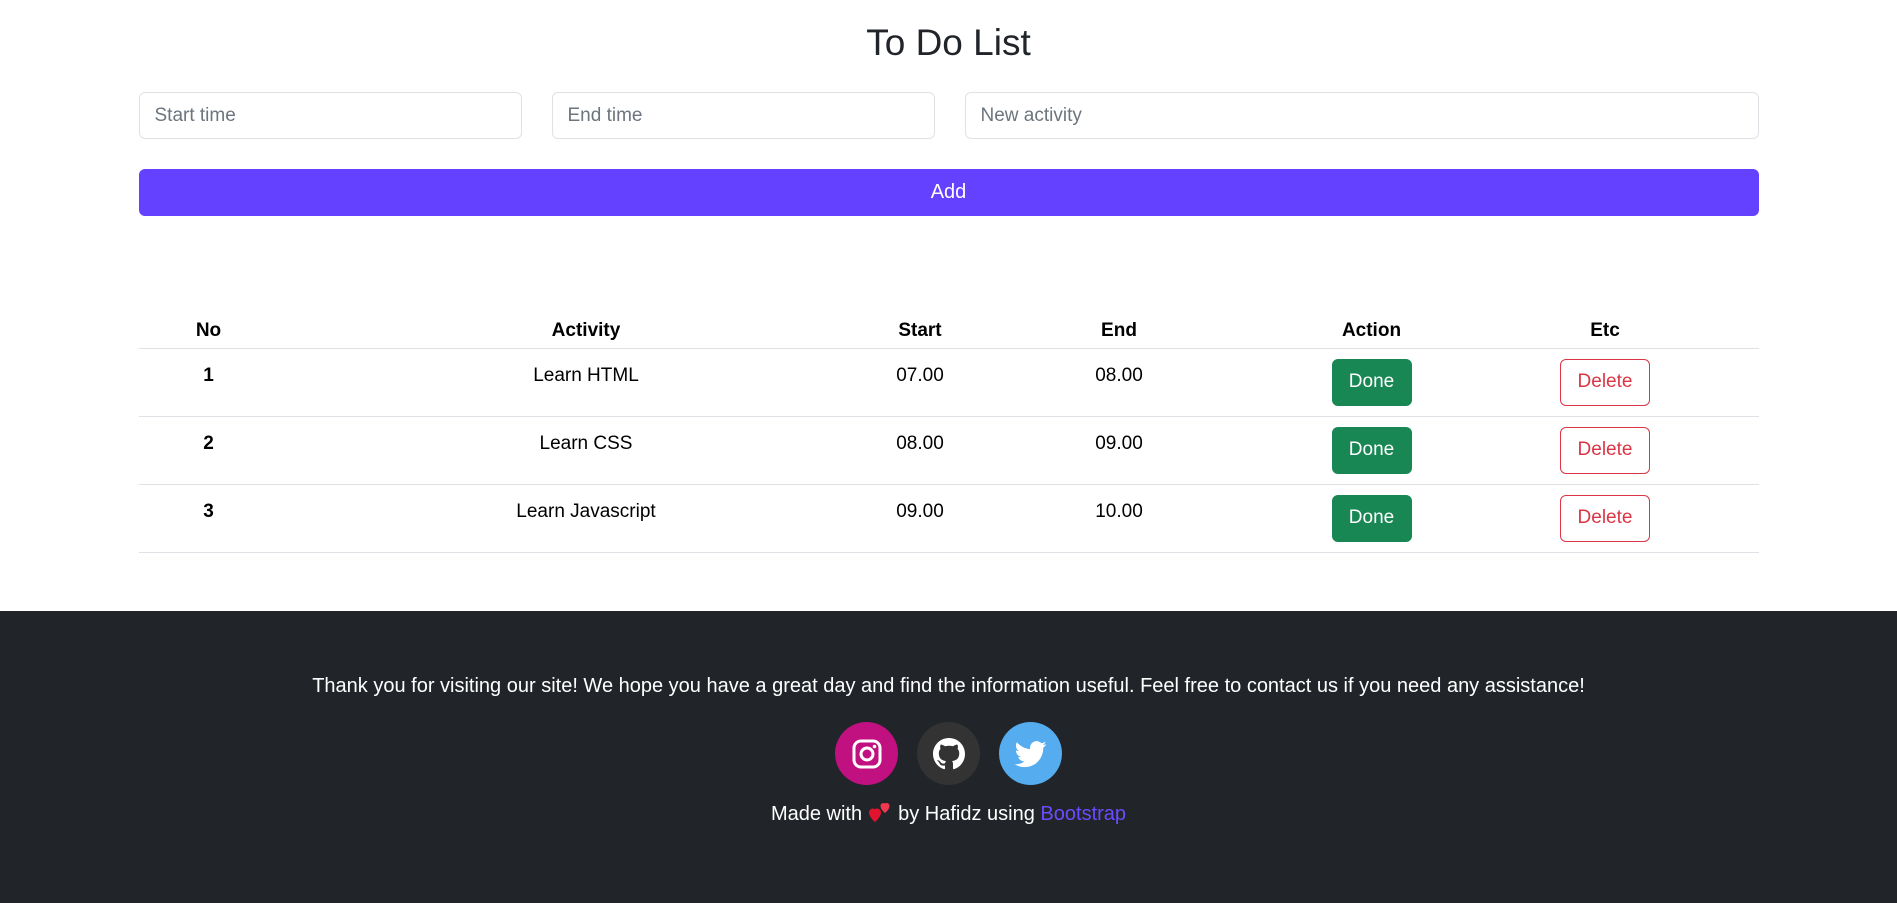 The width and height of the screenshot is (1897, 903). Describe the element at coordinates (816, 814) in the screenshot. I see `made-prefix: Made with` at that location.